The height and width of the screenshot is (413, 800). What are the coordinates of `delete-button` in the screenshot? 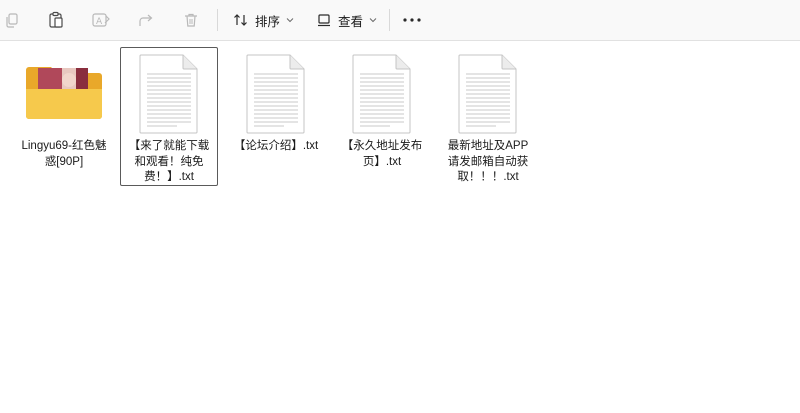 It's located at (191, 20).